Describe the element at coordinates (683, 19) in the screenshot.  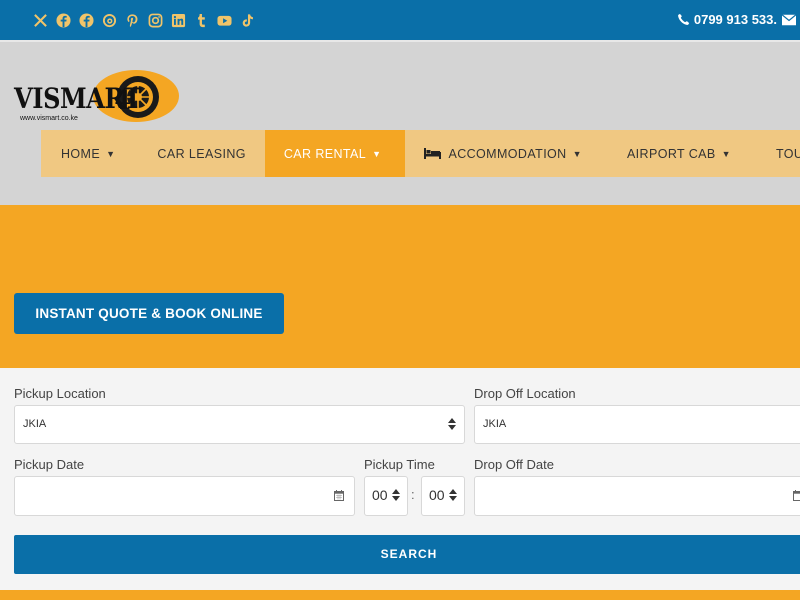
I see `phone-icon` at that location.